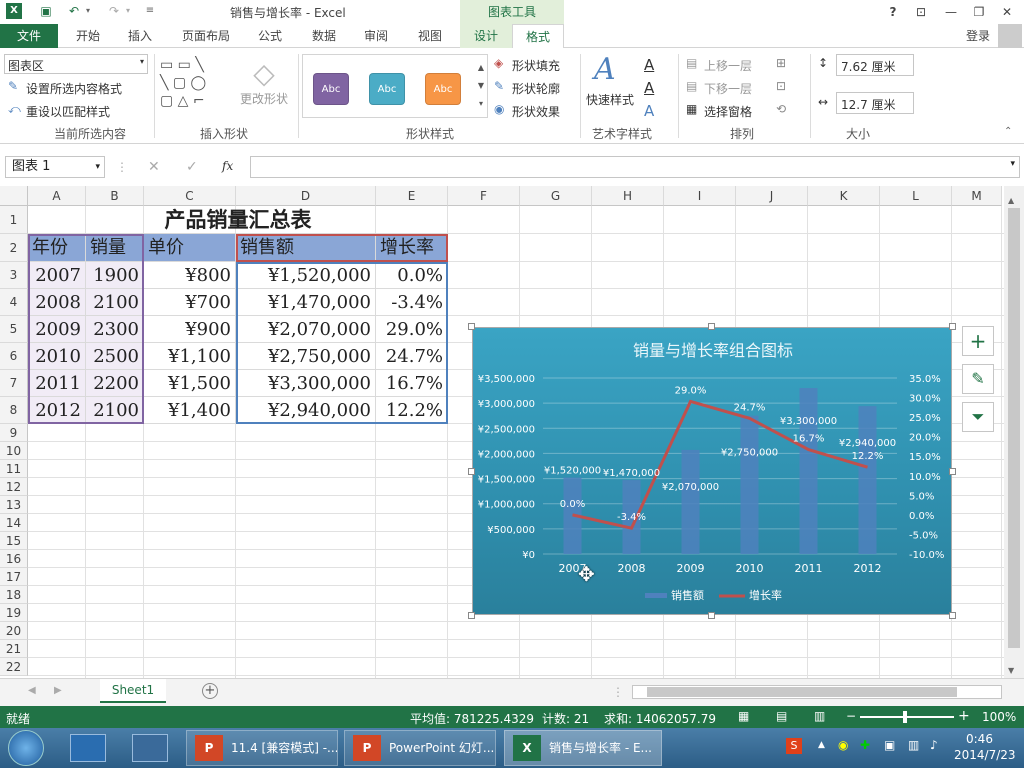 This screenshot has height=768, width=1024. What do you see at coordinates (190, 275) in the screenshot?
I see `table-cell: ¥800` at bounding box center [190, 275].